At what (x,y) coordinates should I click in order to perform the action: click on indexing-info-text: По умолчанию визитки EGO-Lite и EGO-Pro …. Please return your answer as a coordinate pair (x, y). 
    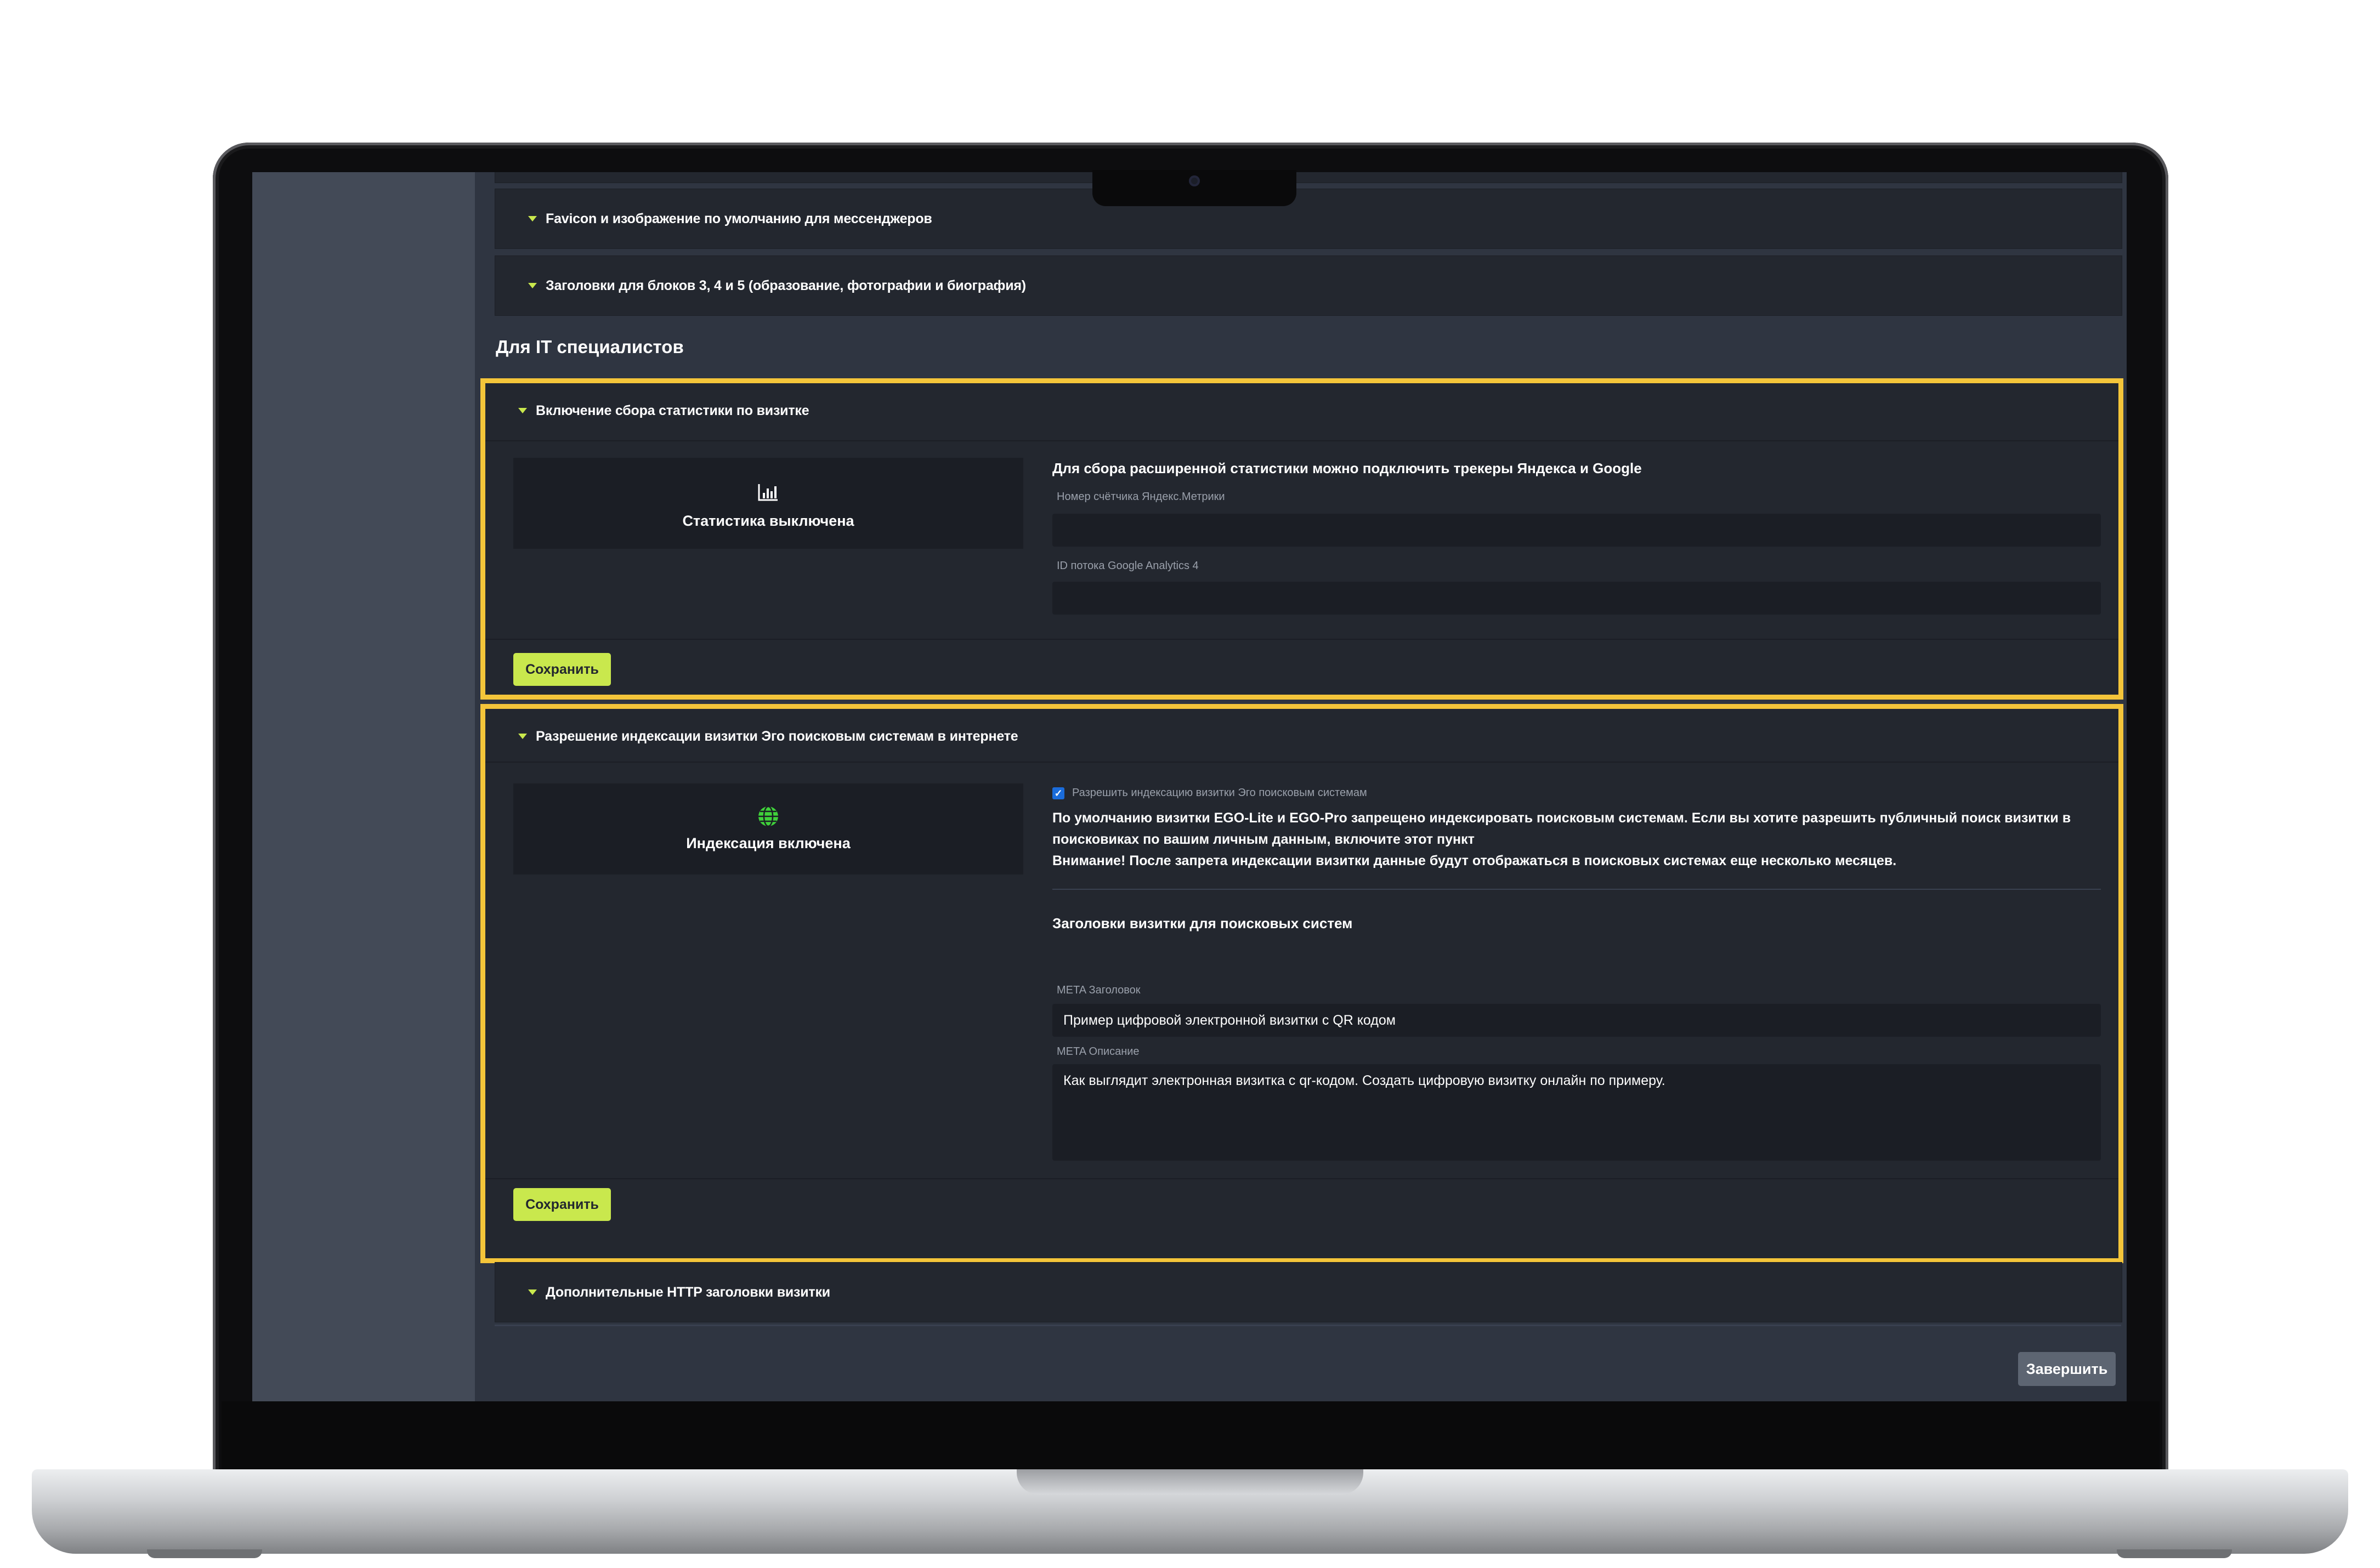
    Looking at the image, I should click on (1561, 828).